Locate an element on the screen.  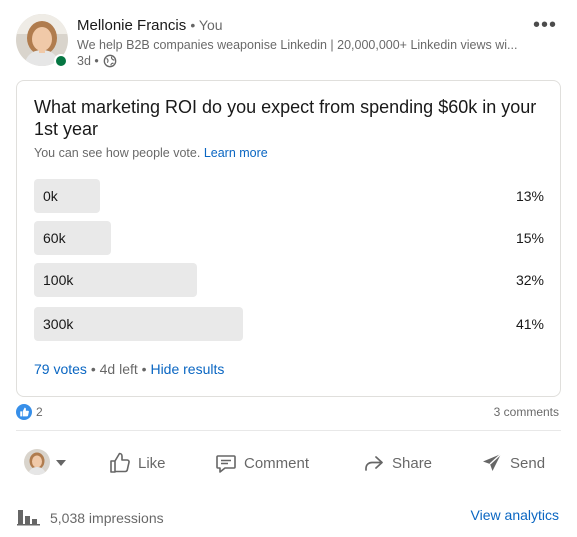
post-meta: 3d • is located at coordinates (97, 61).